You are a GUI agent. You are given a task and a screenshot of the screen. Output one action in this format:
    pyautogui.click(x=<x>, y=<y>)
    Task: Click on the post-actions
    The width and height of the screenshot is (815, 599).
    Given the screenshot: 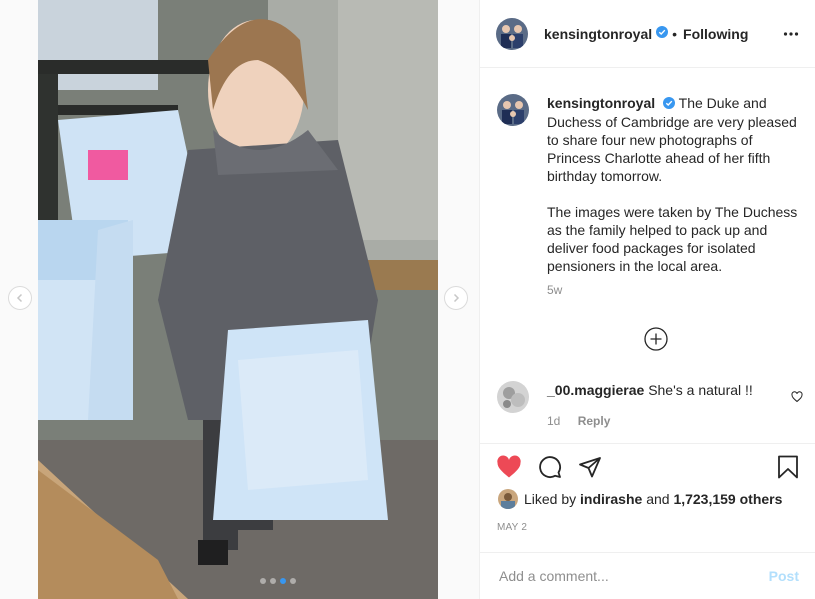 What is the action you would take?
    pyautogui.click(x=549, y=469)
    